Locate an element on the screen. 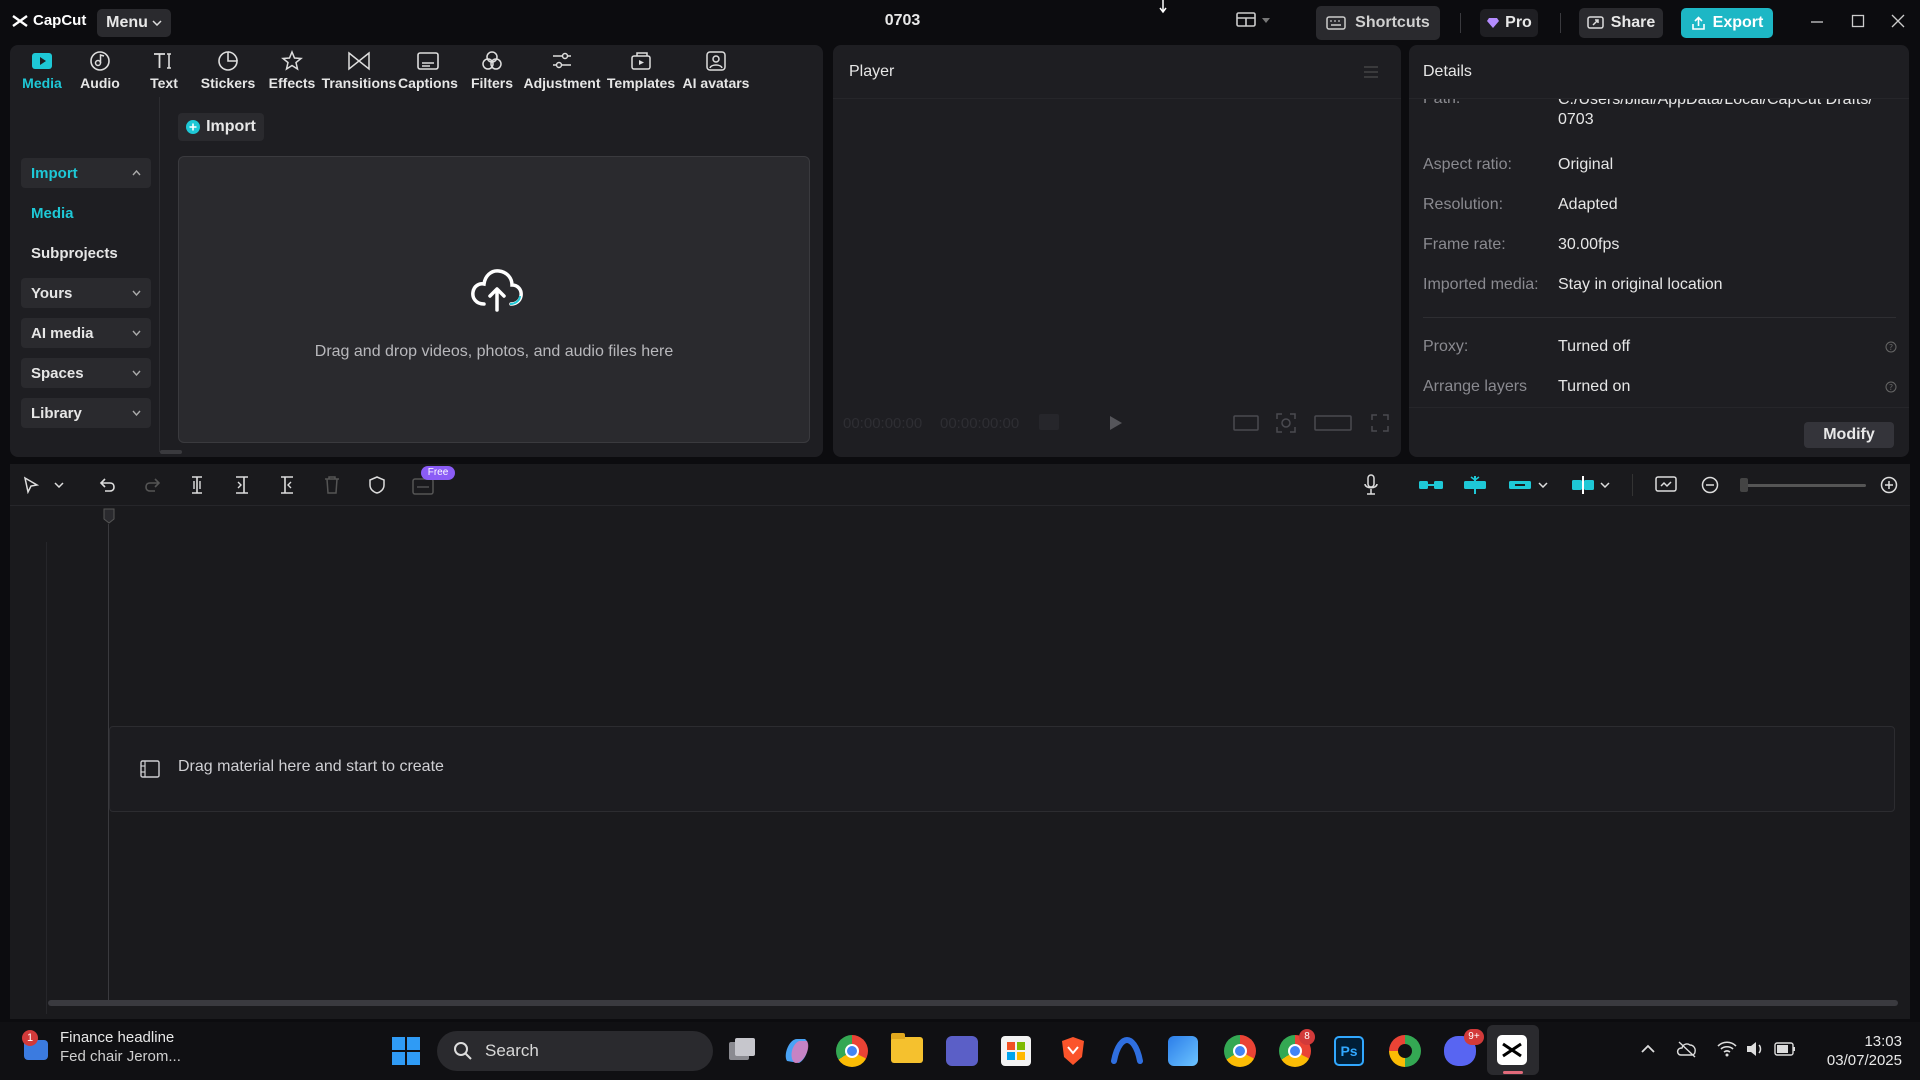 The width and height of the screenshot is (1920, 1080). shortcuts-button: Shortcuts is located at coordinates (1378, 23).